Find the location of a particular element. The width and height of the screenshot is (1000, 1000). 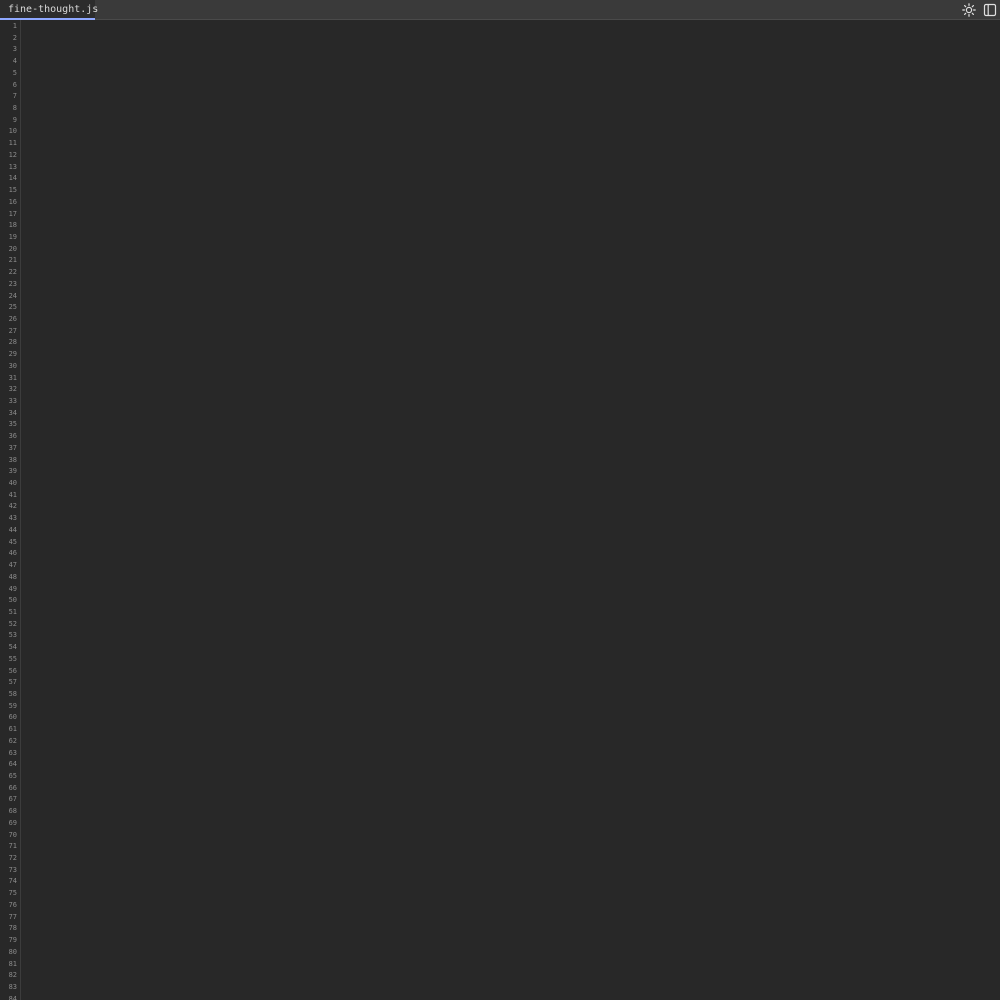

line-number: 58 is located at coordinates (12, 693).